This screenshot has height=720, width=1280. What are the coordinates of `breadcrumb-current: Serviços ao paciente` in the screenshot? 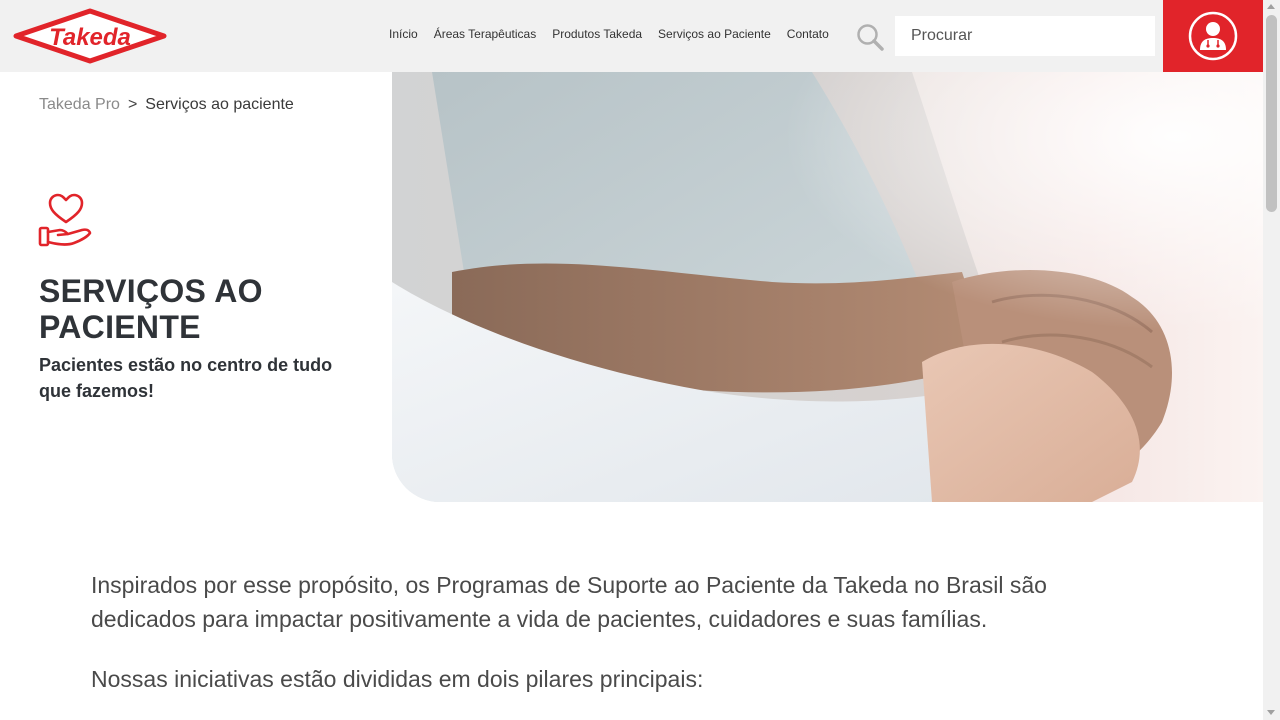 It's located at (219, 104).